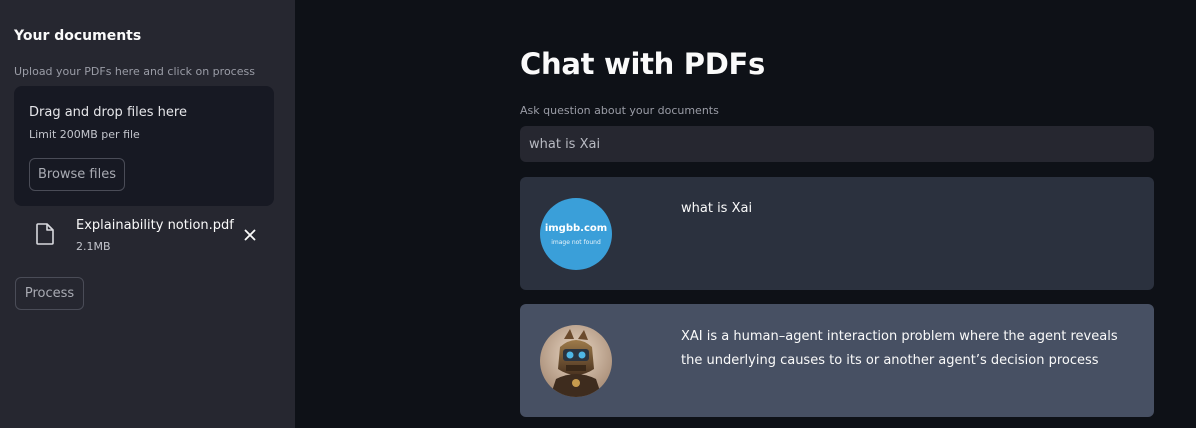 This screenshot has height=428, width=1196. Describe the element at coordinates (250, 235) in the screenshot. I see `close-icon` at that location.